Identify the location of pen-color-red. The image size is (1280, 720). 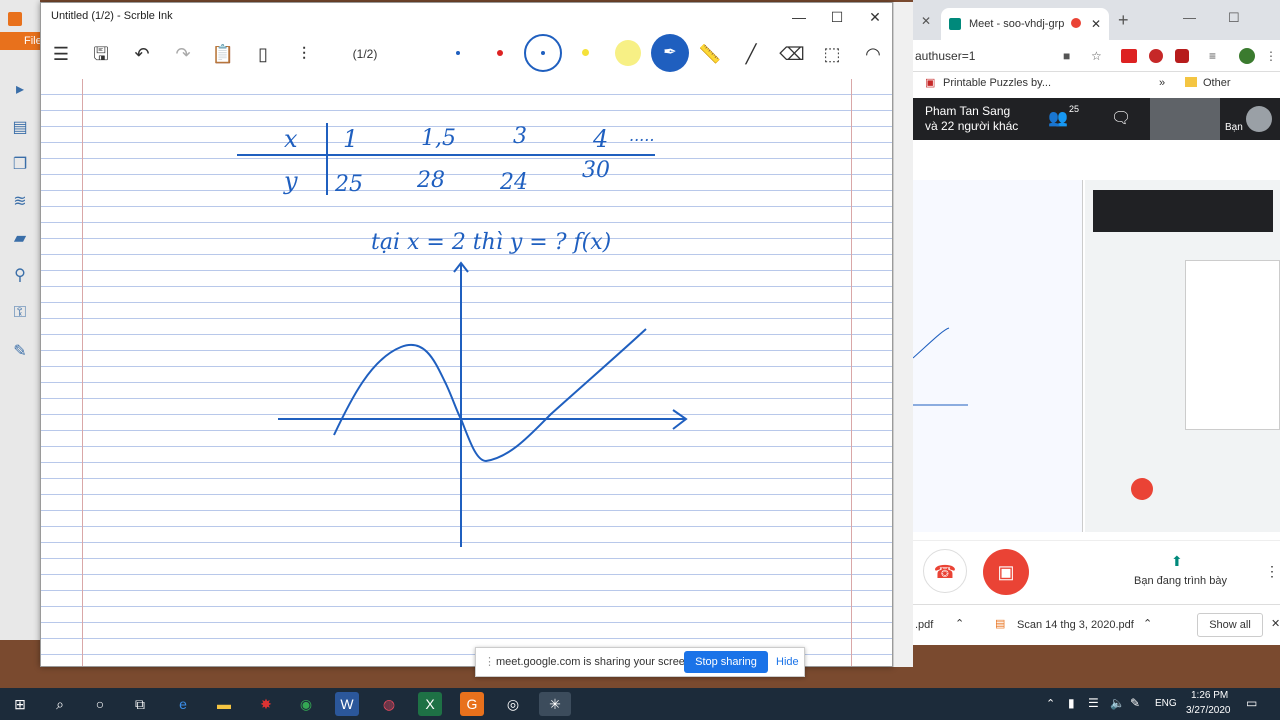
(500, 53).